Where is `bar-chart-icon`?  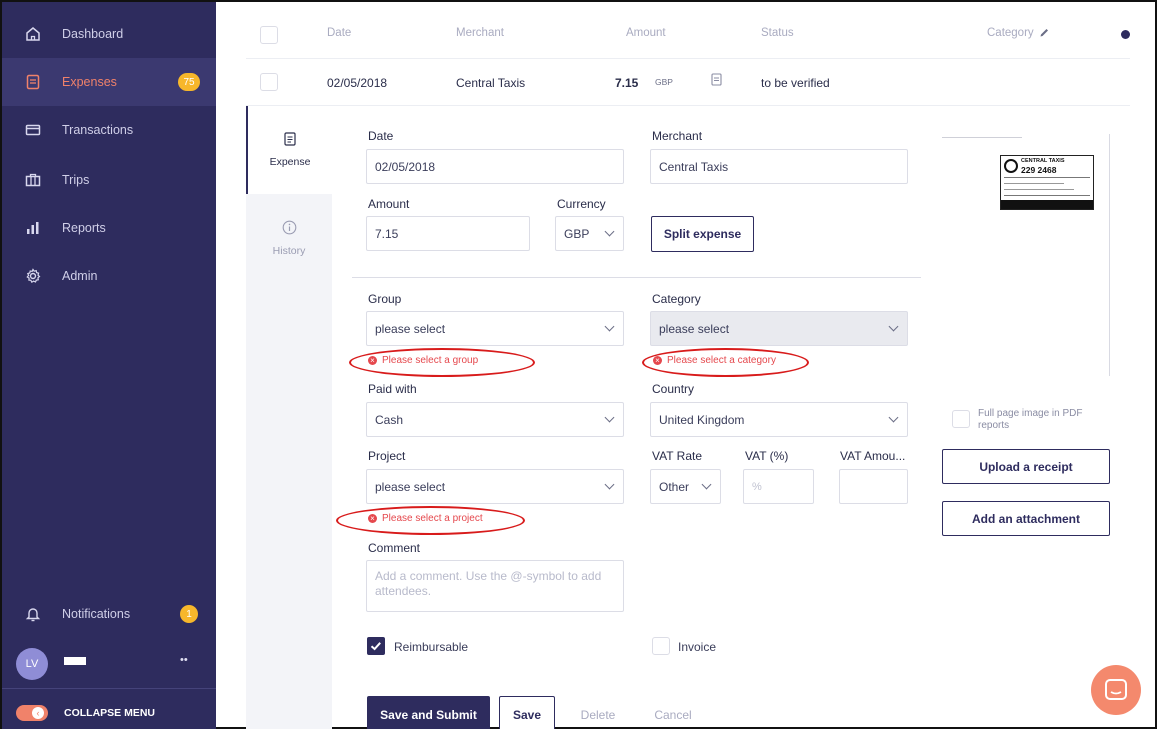
bar-chart-icon is located at coordinates (33, 228).